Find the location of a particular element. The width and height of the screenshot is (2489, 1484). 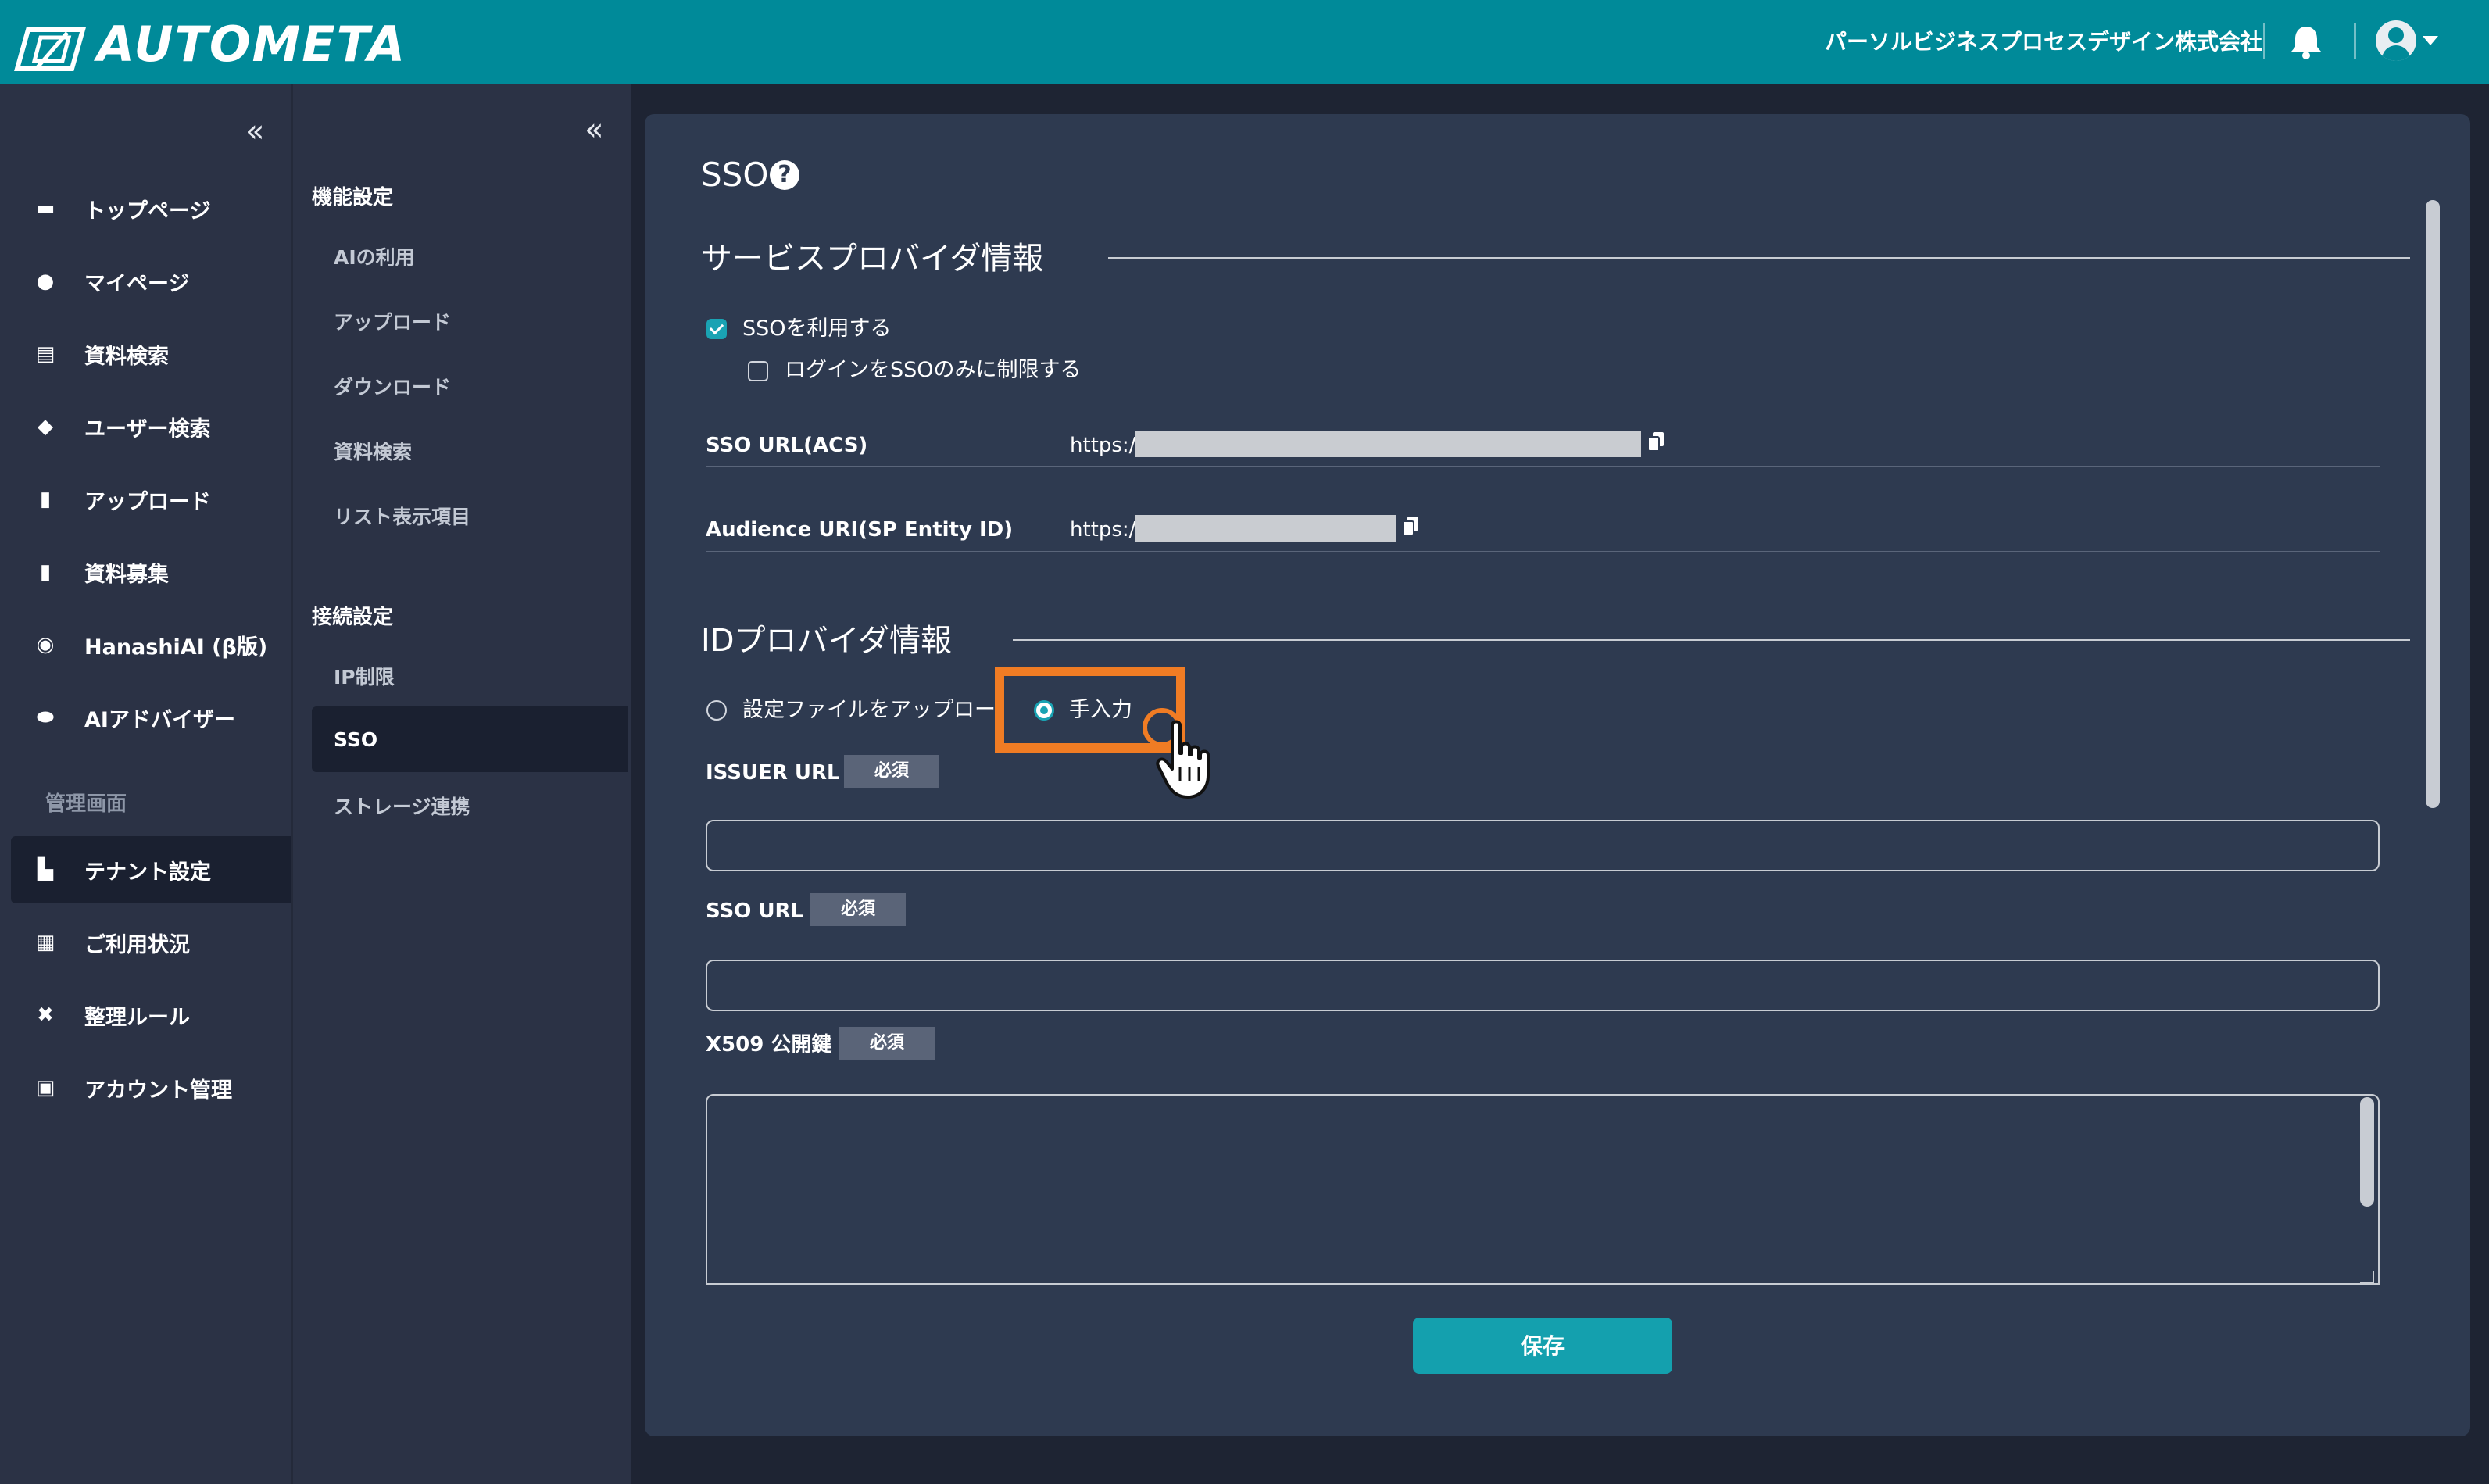

subnav-item-doc-search: 資料検索 is located at coordinates (373, 451).